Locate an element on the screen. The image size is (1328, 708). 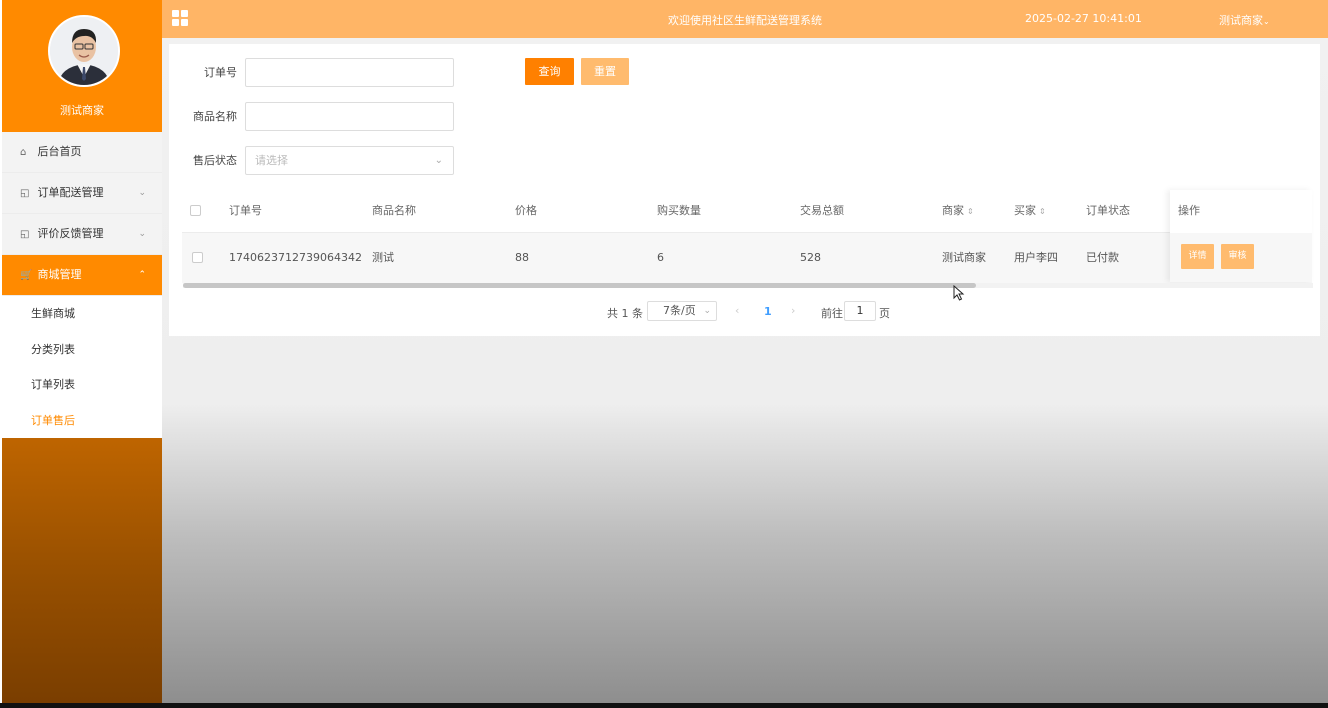
cell-total: 528 is located at coordinates (810, 257).